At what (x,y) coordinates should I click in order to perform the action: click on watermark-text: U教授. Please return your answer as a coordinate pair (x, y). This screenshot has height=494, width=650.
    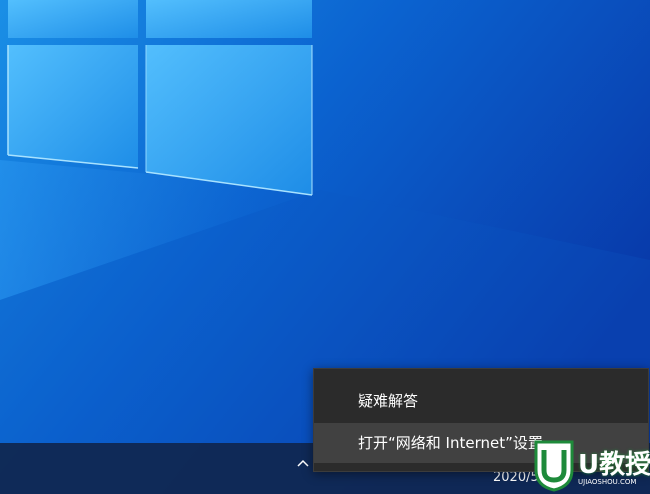
    Looking at the image, I should click on (614, 465).